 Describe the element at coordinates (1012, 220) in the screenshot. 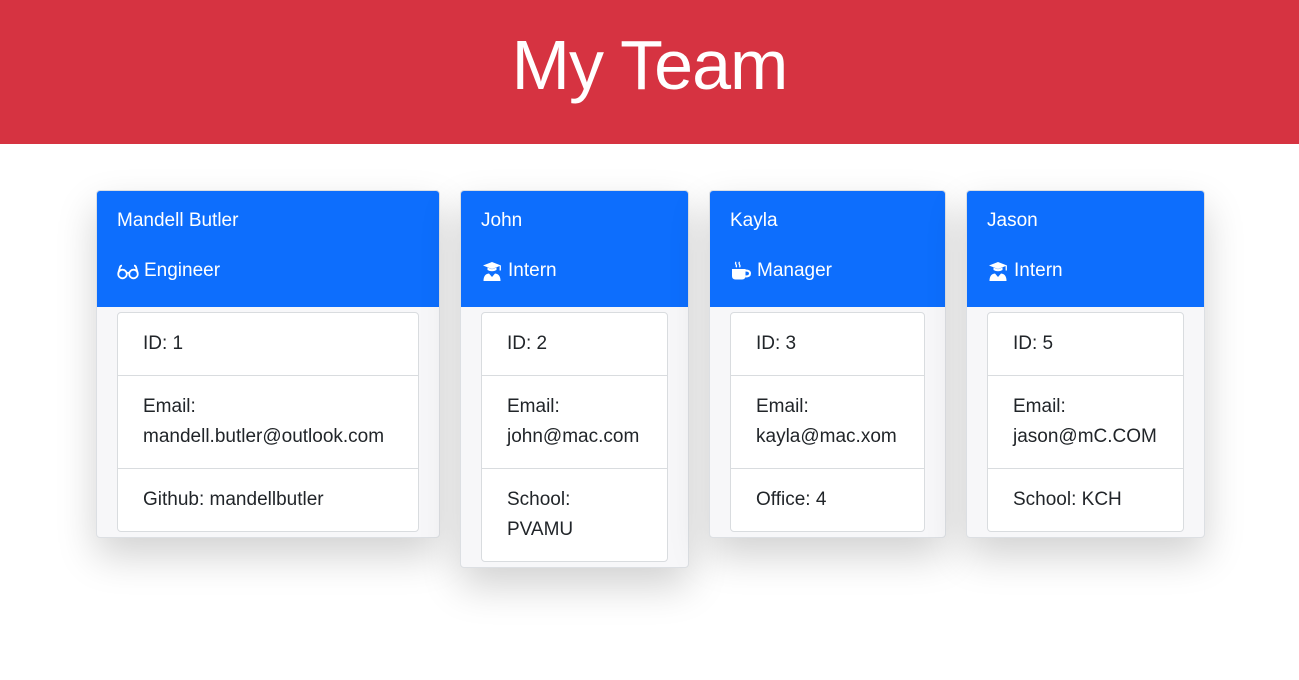

I see `employee-name: Jason` at that location.